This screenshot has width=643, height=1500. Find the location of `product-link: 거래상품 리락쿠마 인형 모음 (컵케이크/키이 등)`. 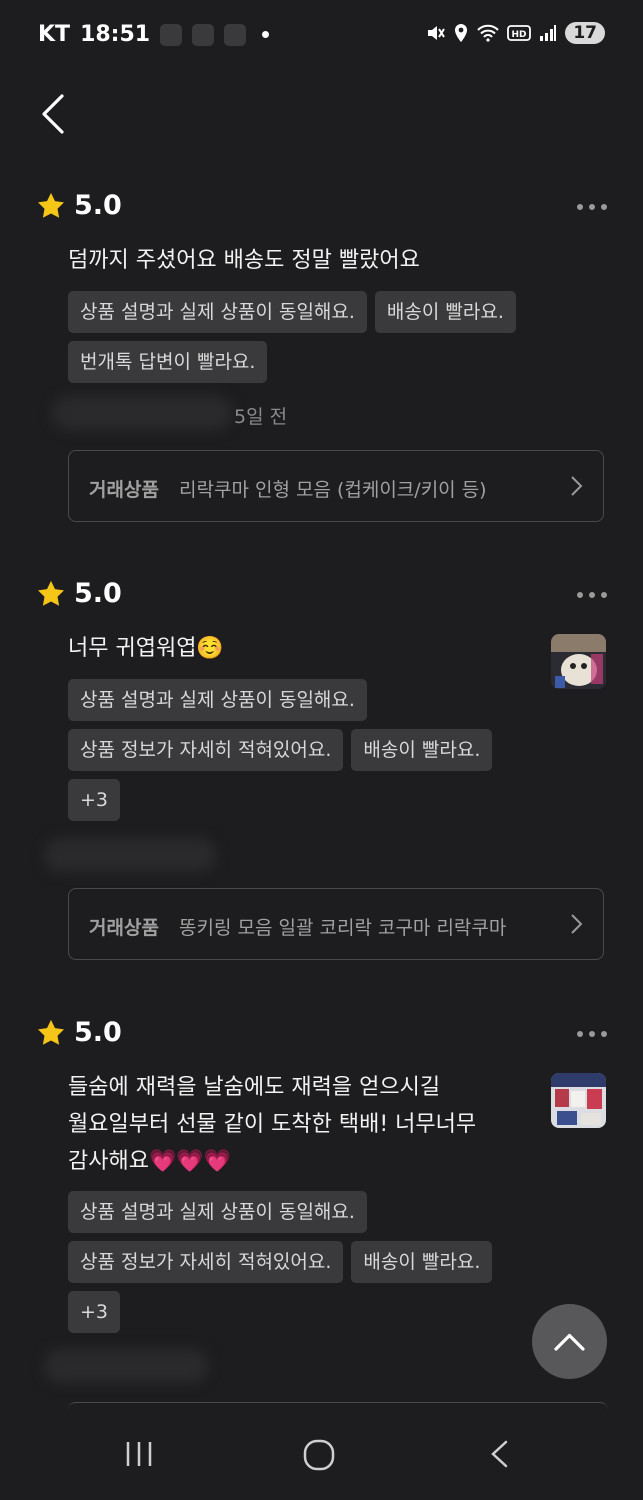

product-link: 거래상품 리락쿠마 인형 모음 (컵케이크/키이 등) is located at coordinates (336, 486).